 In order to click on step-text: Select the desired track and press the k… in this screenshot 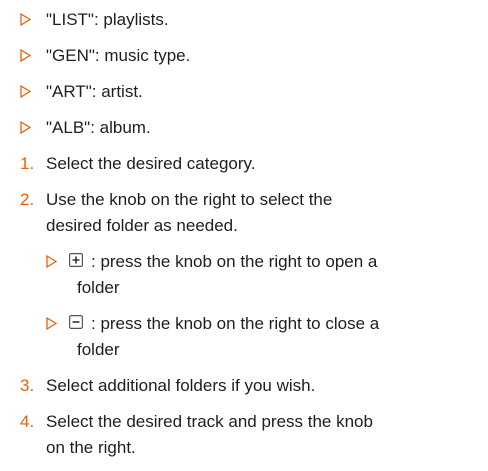, I will do `click(209, 421)`.